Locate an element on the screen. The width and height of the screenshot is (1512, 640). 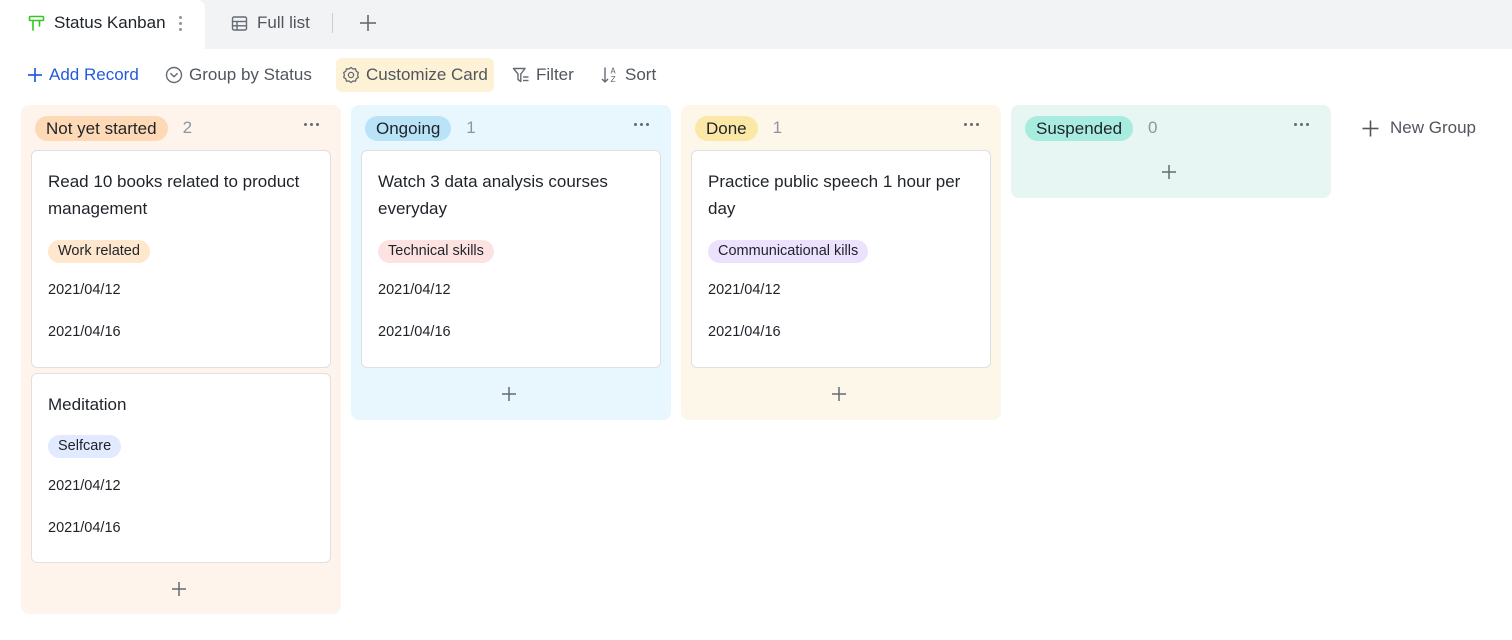
filter-label: Filter is located at coordinates (555, 74).